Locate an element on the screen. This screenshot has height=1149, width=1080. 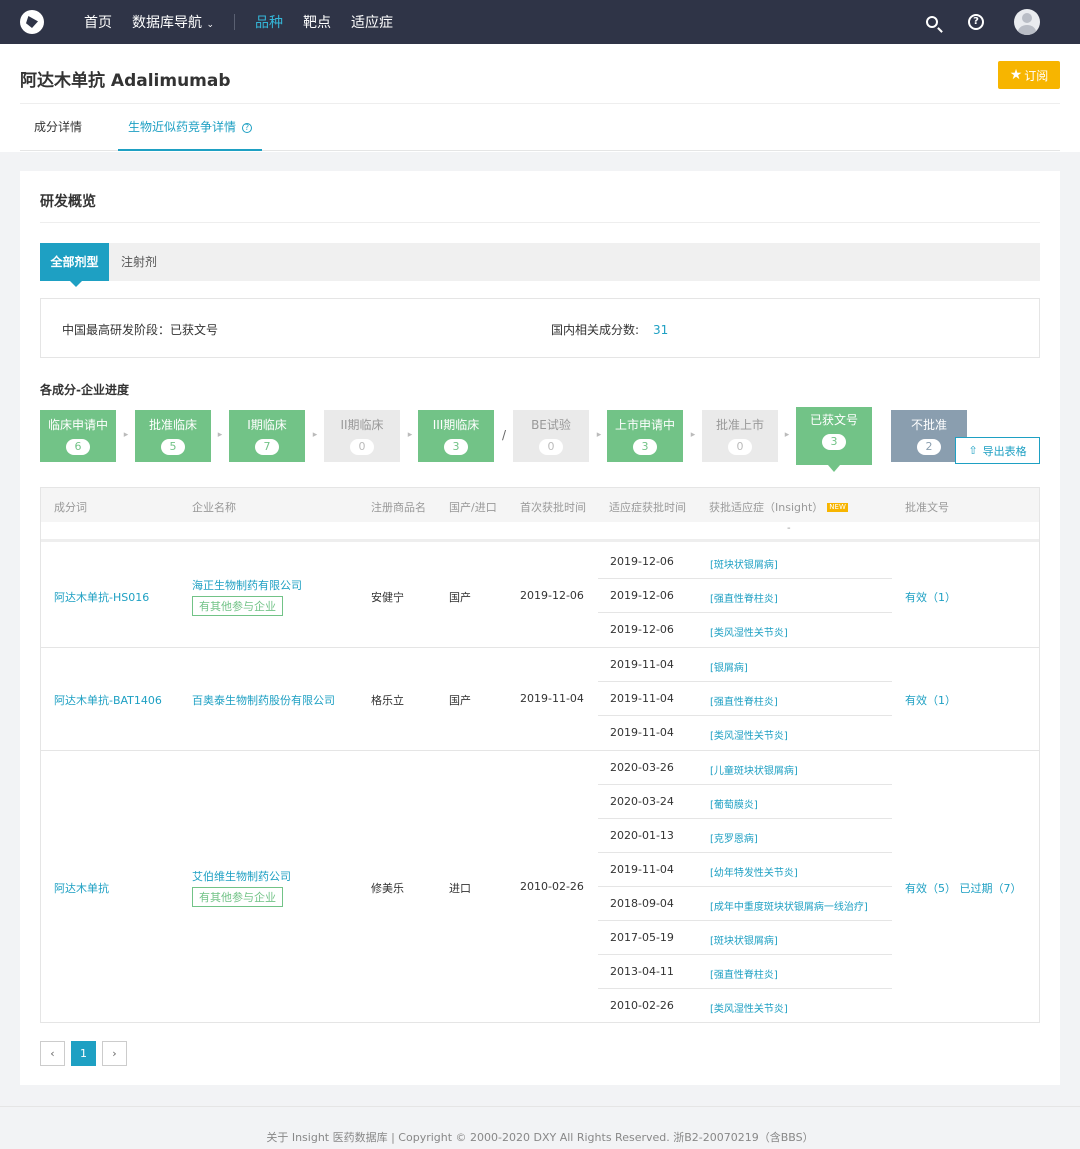
col-ingredient: 成分词 is located at coordinates (70, 507).